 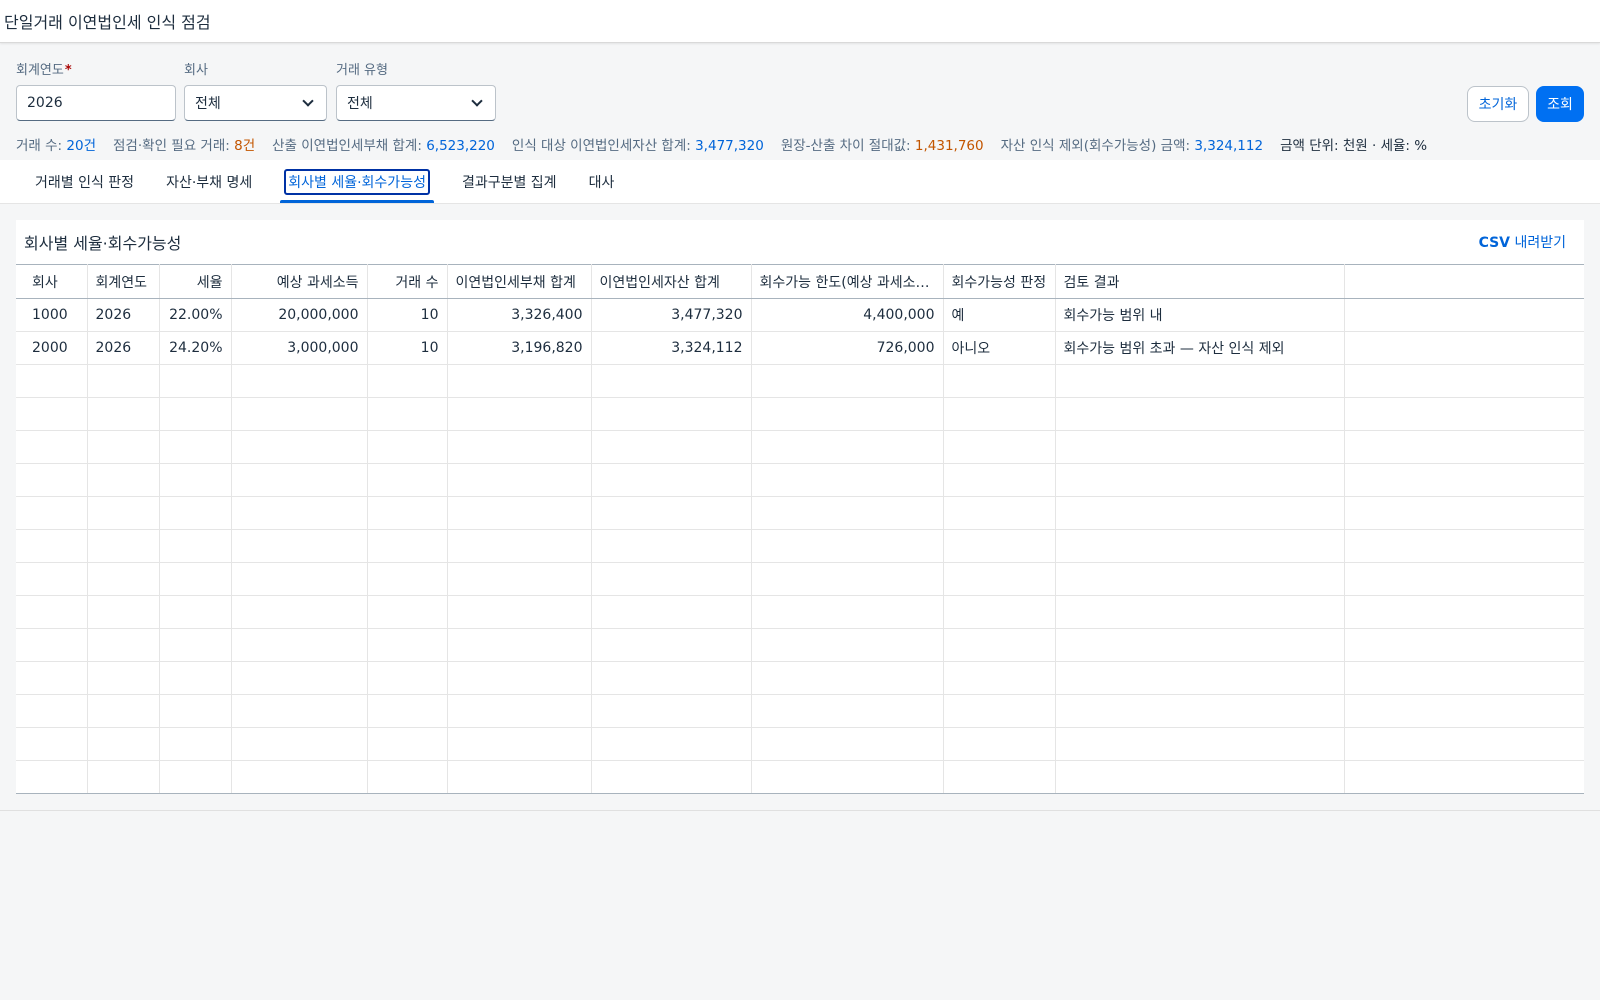 What do you see at coordinates (84, 181) in the screenshot?
I see `tab-txn-judgement: 거래별 인식 판정` at bounding box center [84, 181].